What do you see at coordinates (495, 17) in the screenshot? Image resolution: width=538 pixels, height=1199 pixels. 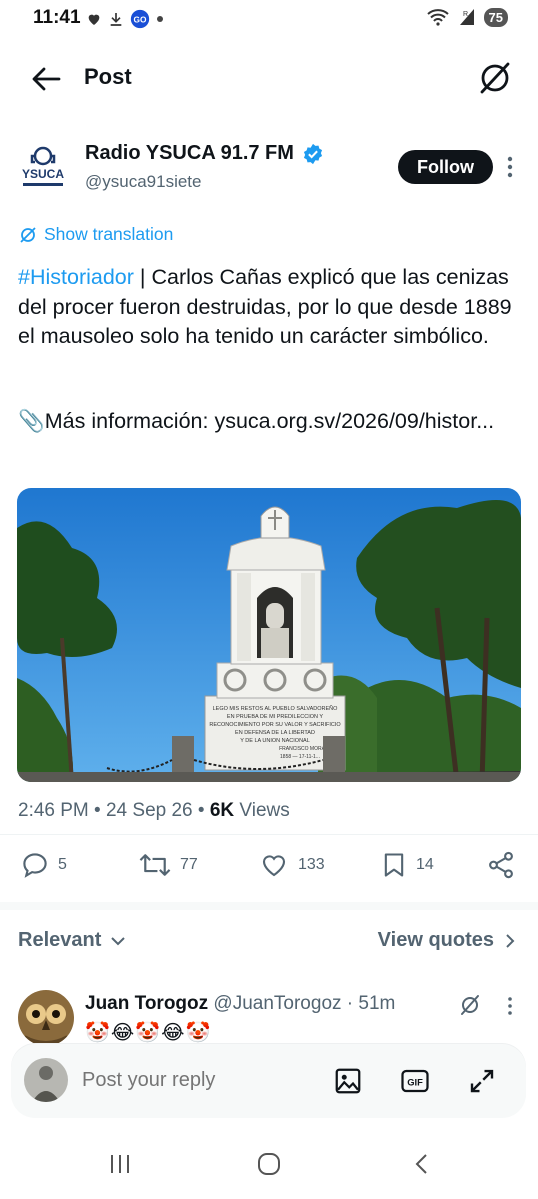 I see `battery-indicator: 75` at bounding box center [495, 17].